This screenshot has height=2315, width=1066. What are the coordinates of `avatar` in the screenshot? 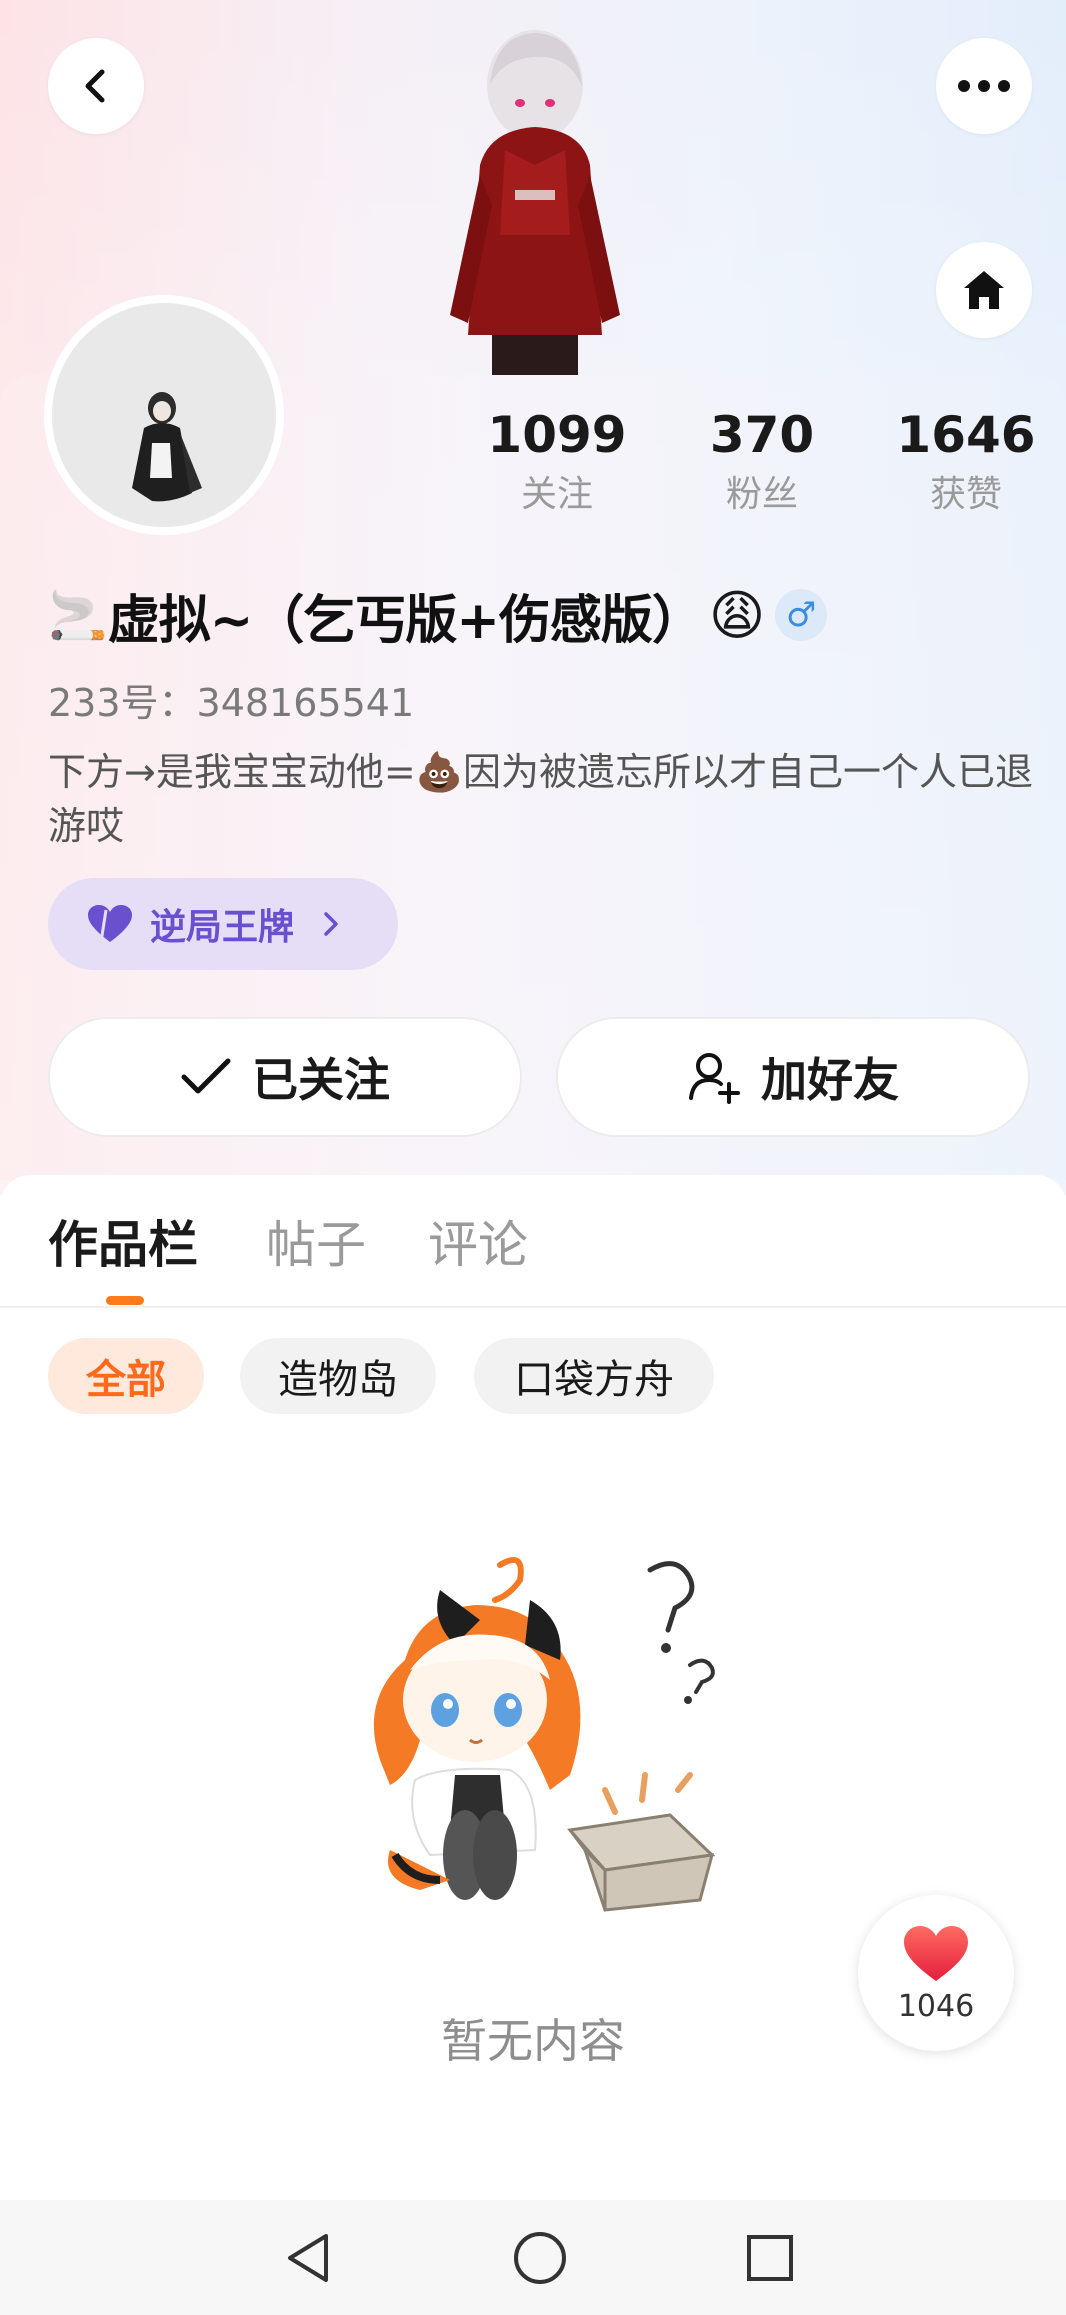 It's located at (164, 415).